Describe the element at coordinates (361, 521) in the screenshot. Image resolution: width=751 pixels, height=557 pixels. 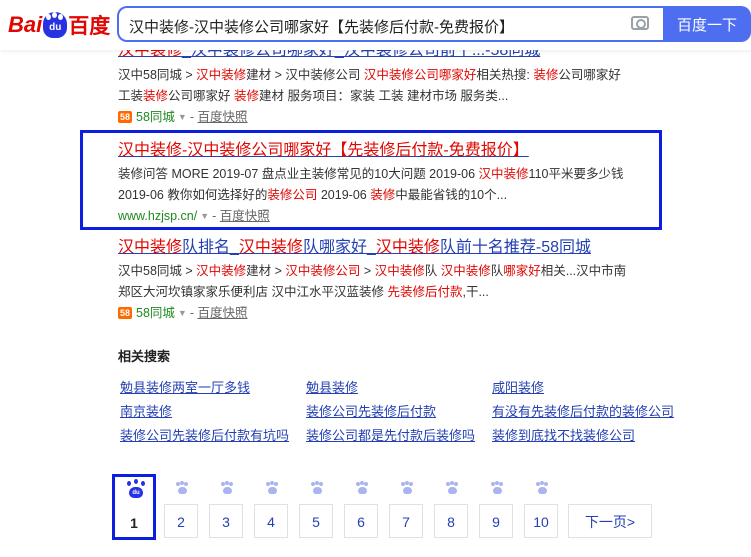
I see `page-link-6: 6` at that location.